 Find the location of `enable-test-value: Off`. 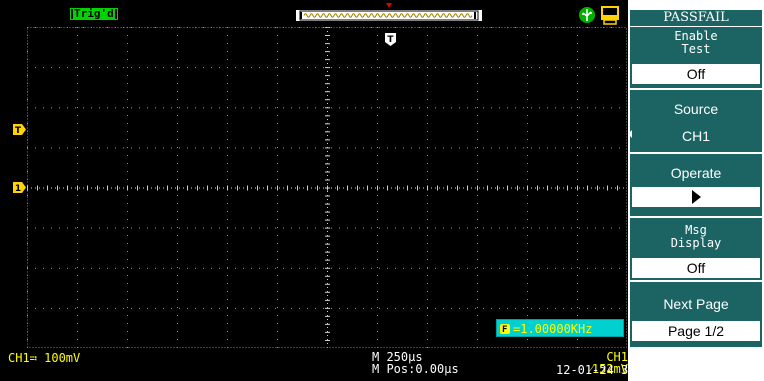

enable-test-value: Off is located at coordinates (696, 74).